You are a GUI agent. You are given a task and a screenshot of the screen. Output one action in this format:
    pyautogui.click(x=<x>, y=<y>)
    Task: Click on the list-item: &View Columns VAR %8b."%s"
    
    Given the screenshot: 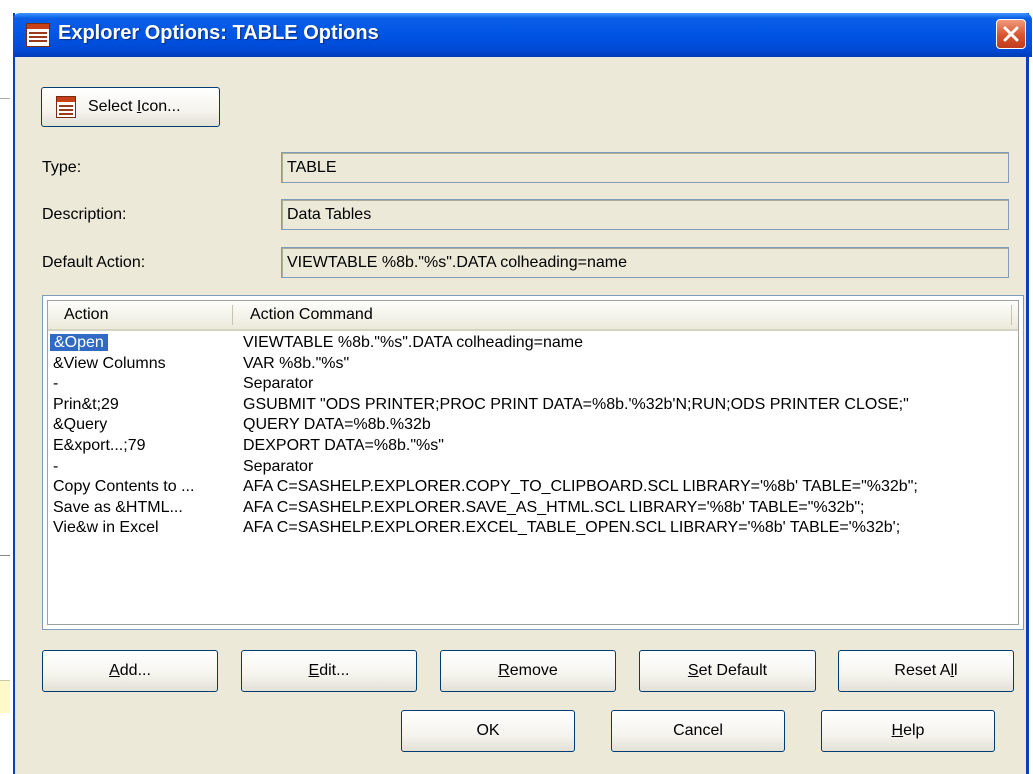 What is the action you would take?
    pyautogui.click(x=533, y=364)
    